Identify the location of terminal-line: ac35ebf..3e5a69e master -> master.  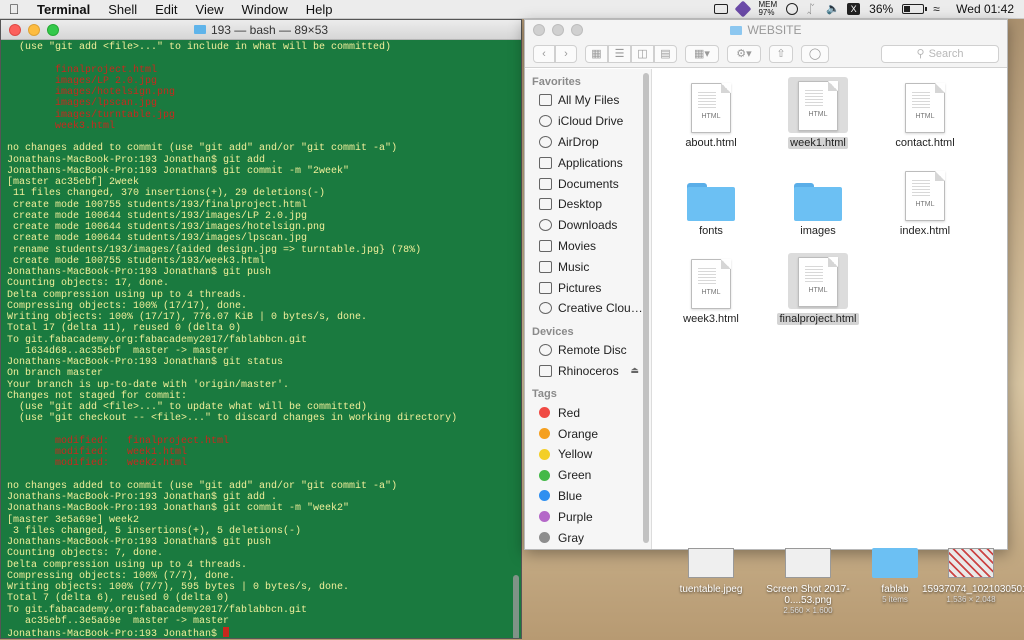
(118, 621).